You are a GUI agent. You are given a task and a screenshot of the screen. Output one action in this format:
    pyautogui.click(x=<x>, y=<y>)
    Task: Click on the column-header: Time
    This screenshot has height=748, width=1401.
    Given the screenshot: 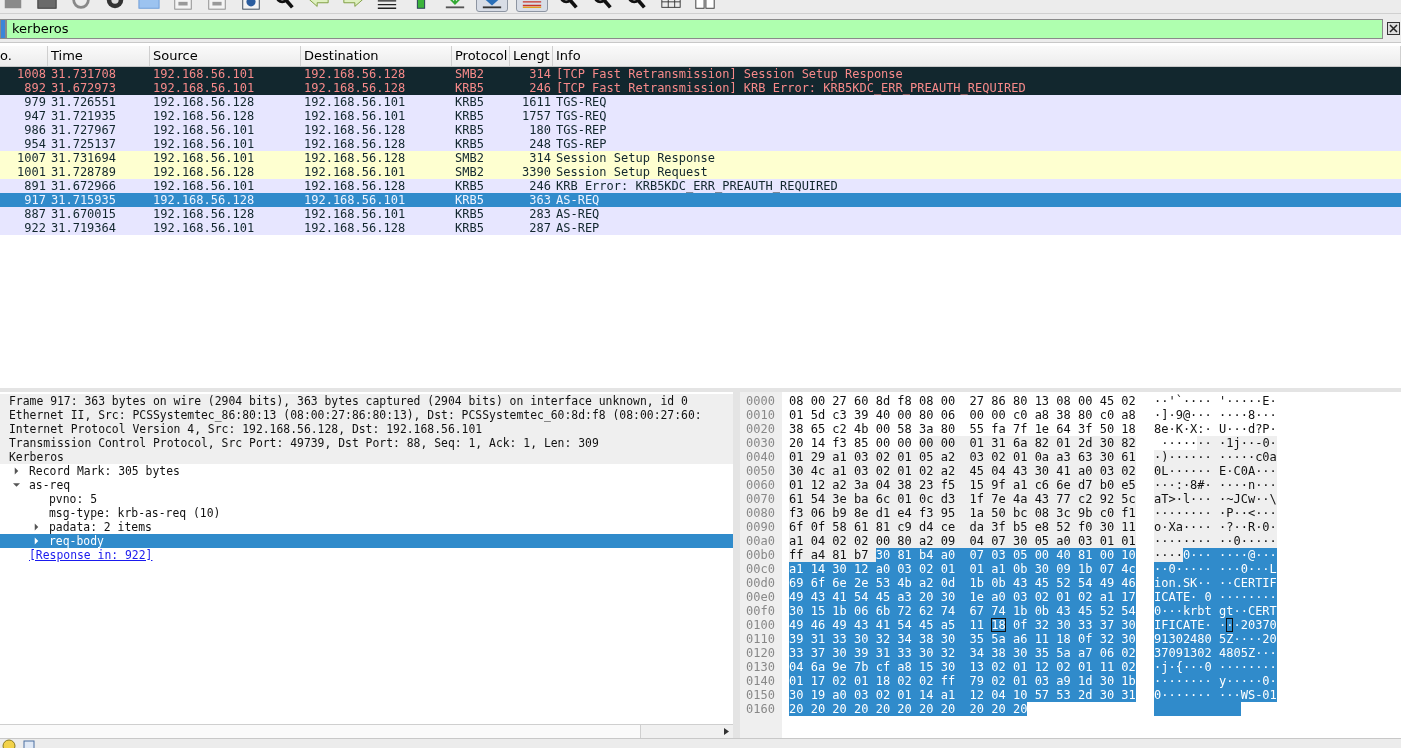 What is the action you would take?
    pyautogui.click(x=99, y=55)
    